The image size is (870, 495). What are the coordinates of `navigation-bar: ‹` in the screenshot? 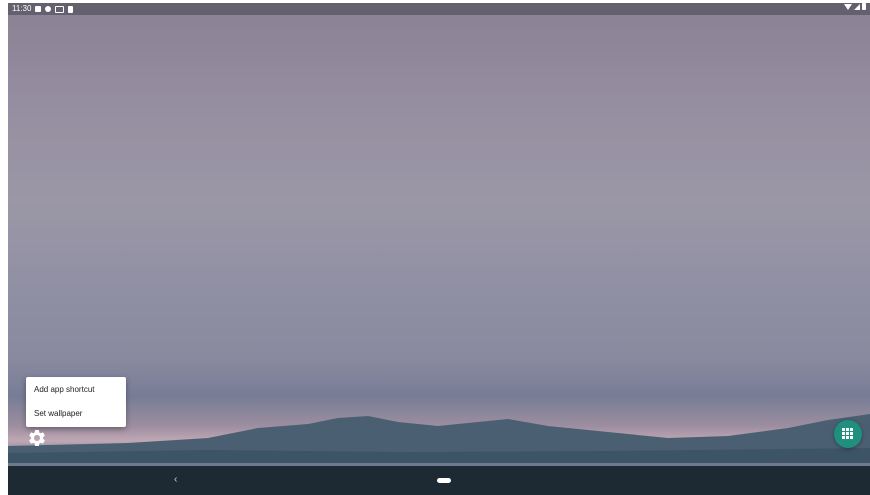 It's located at (439, 480).